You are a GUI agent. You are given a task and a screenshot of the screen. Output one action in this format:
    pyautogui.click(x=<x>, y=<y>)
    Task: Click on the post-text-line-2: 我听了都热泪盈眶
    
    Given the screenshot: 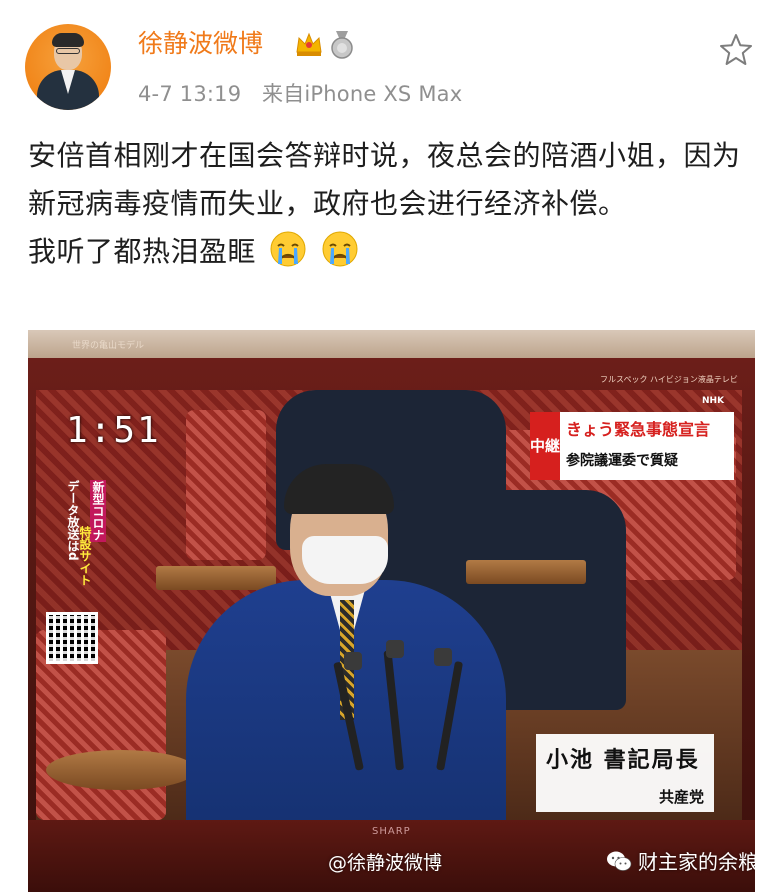 What is the action you would take?
    pyautogui.click(x=392, y=252)
    